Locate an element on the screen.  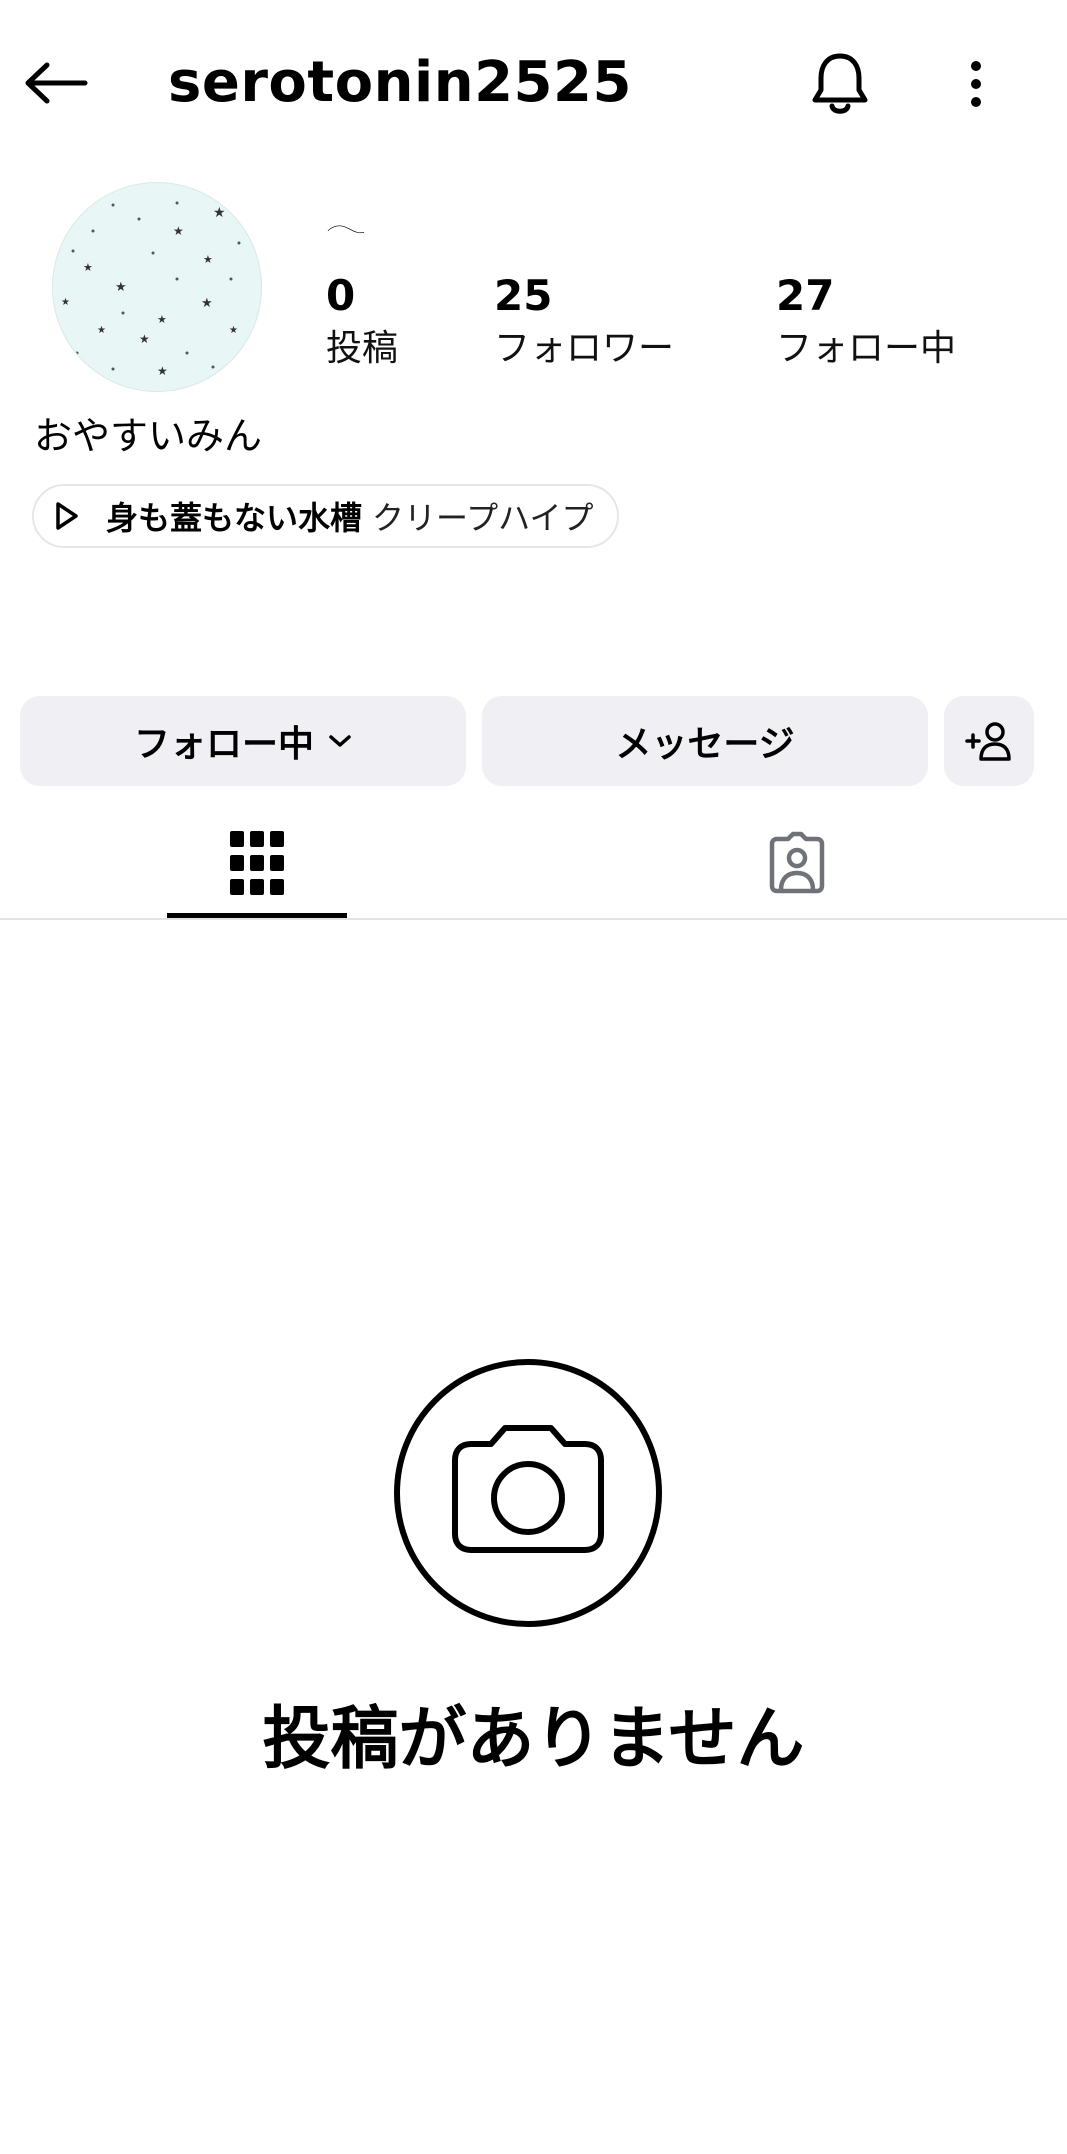
empty-state-text: 投稿がありません is located at coordinates (533, 1739).